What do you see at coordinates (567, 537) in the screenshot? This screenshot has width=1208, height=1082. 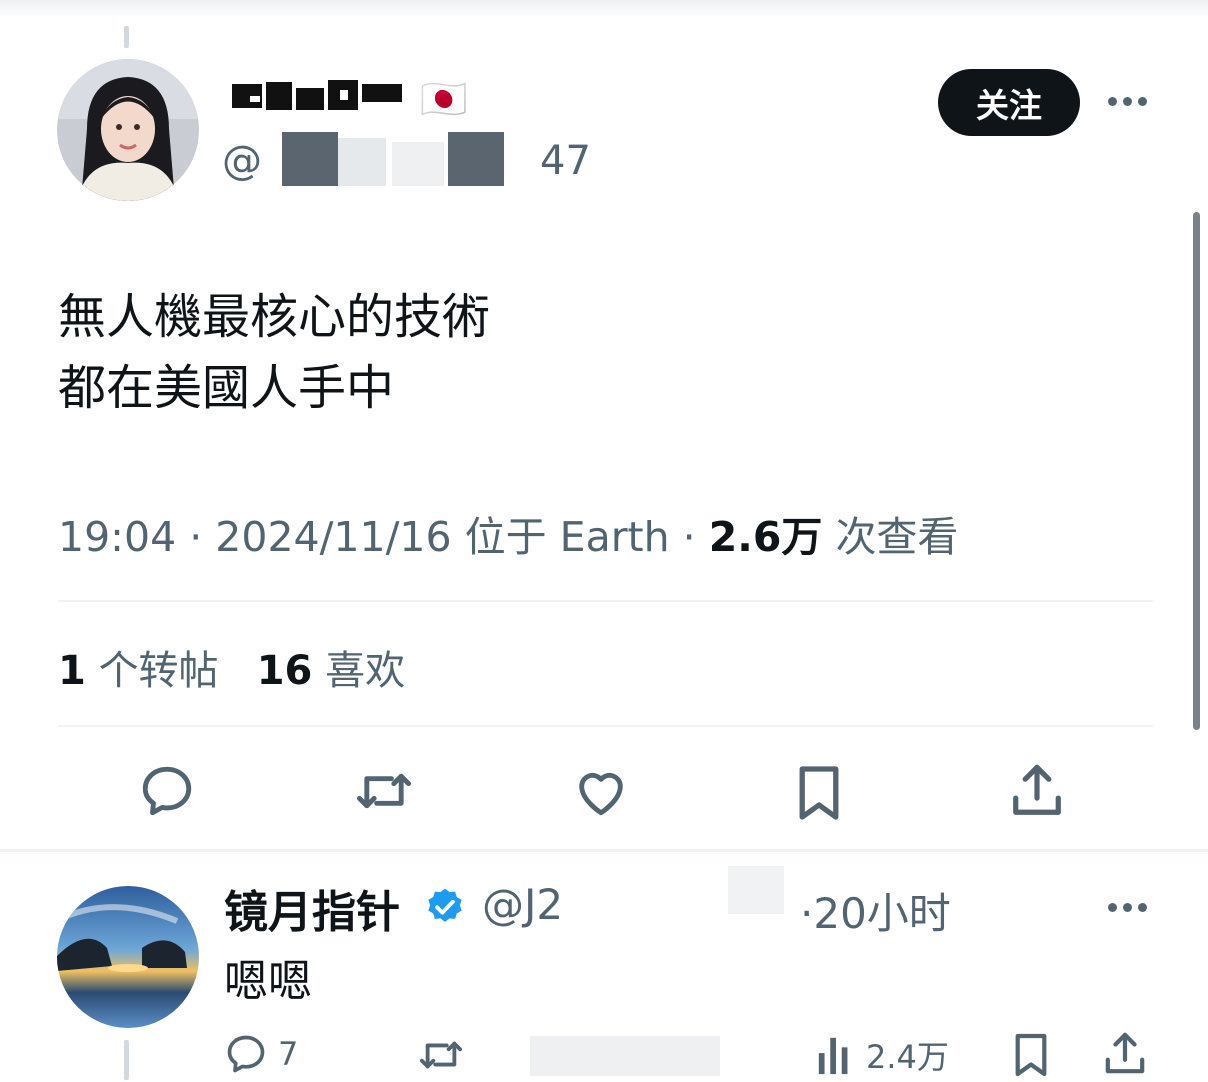 I see `tweet-location: 位于 Earth` at bounding box center [567, 537].